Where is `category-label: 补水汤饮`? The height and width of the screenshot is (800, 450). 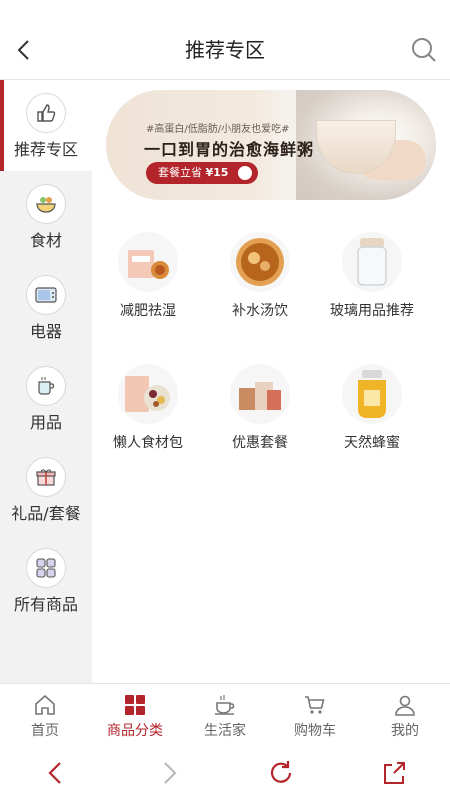
category-label: 补水汤饮 is located at coordinates (260, 311).